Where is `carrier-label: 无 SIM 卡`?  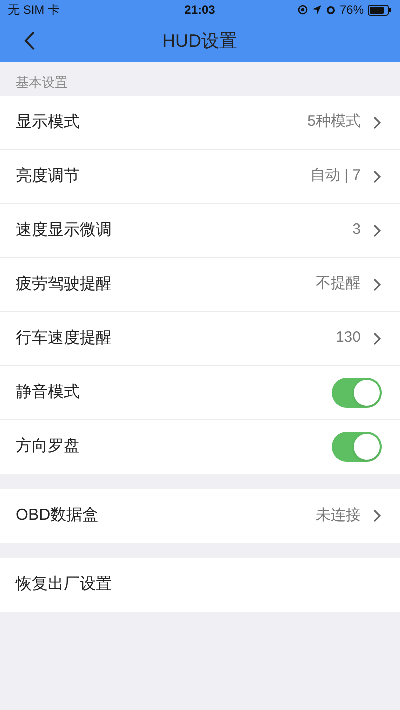
carrier-label: 无 SIM 卡 is located at coordinates (35, 10).